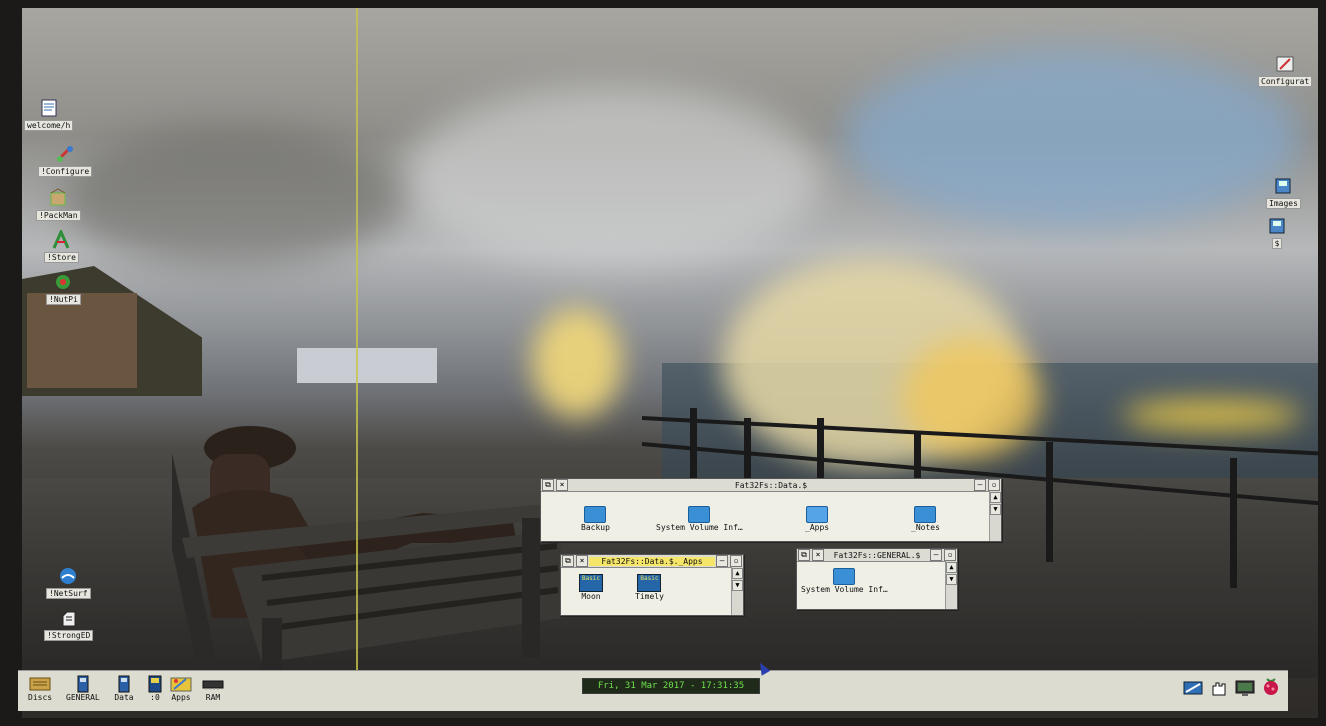 The height and width of the screenshot is (726, 1326). I want to click on pinned-netsurf: !NetSurf, so click(68, 582).